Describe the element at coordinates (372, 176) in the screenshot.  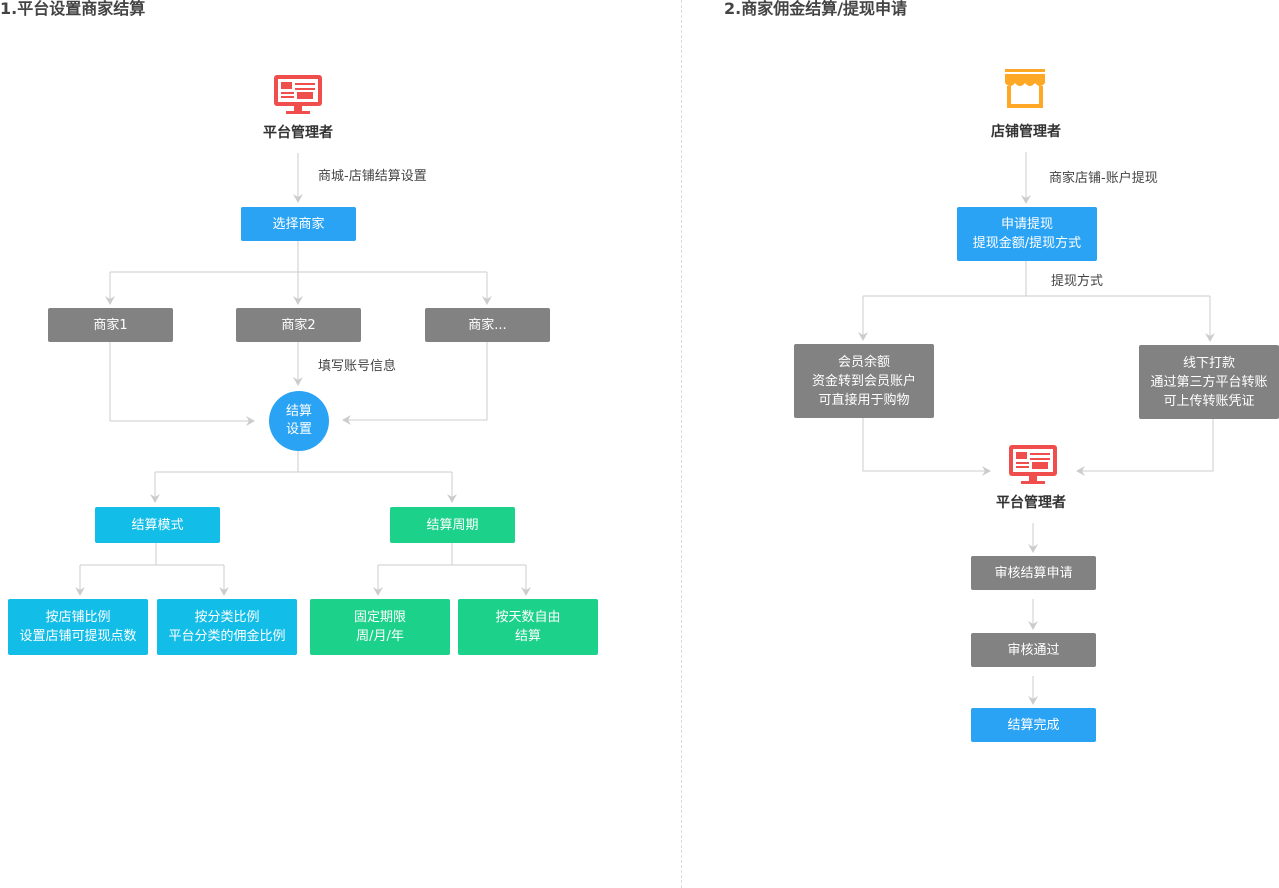
I see `edge-label-setup: 商城-店铺结算设置` at that location.